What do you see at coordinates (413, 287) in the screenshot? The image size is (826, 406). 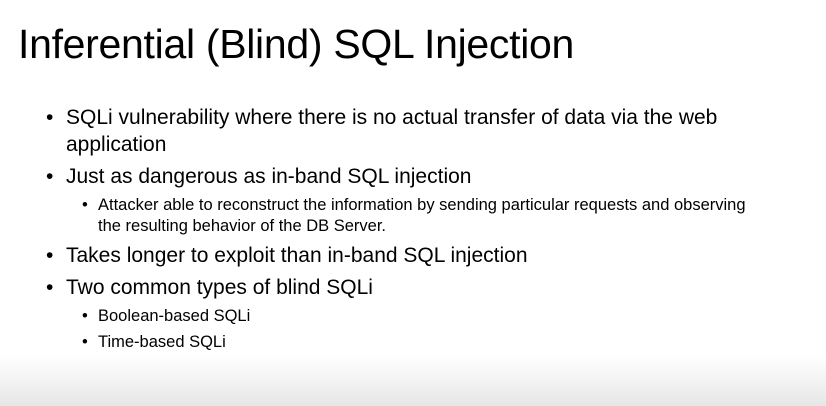 I see `bullet-item: • Two common types of blind SQLi` at bounding box center [413, 287].